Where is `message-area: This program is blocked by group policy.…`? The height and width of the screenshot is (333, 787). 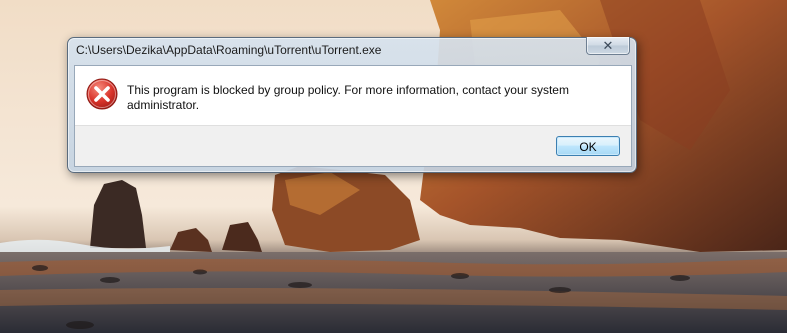
message-area: This program is blocked by group policy.… is located at coordinates (353, 96).